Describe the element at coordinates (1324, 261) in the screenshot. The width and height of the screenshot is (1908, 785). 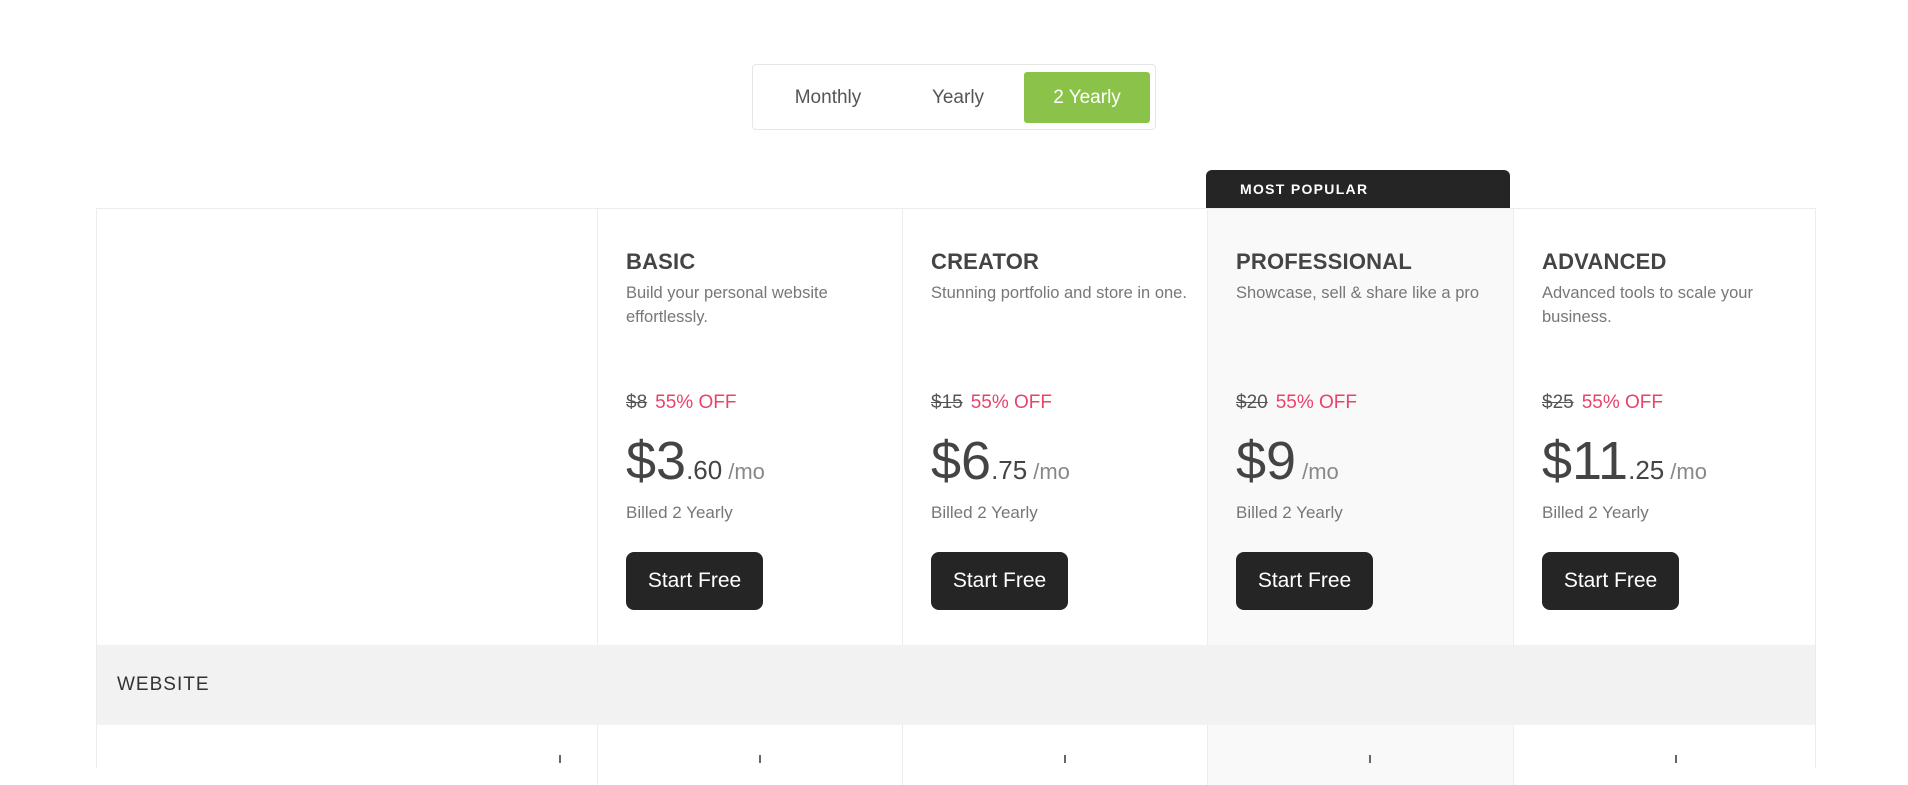
I see `plan-name: PROFESSIONAL` at that location.